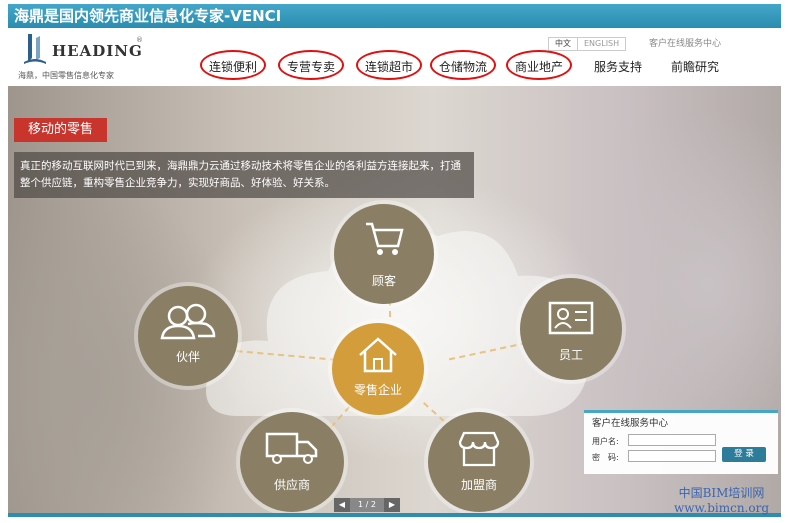  What do you see at coordinates (672, 456) in the screenshot?
I see `password-input` at bounding box center [672, 456].